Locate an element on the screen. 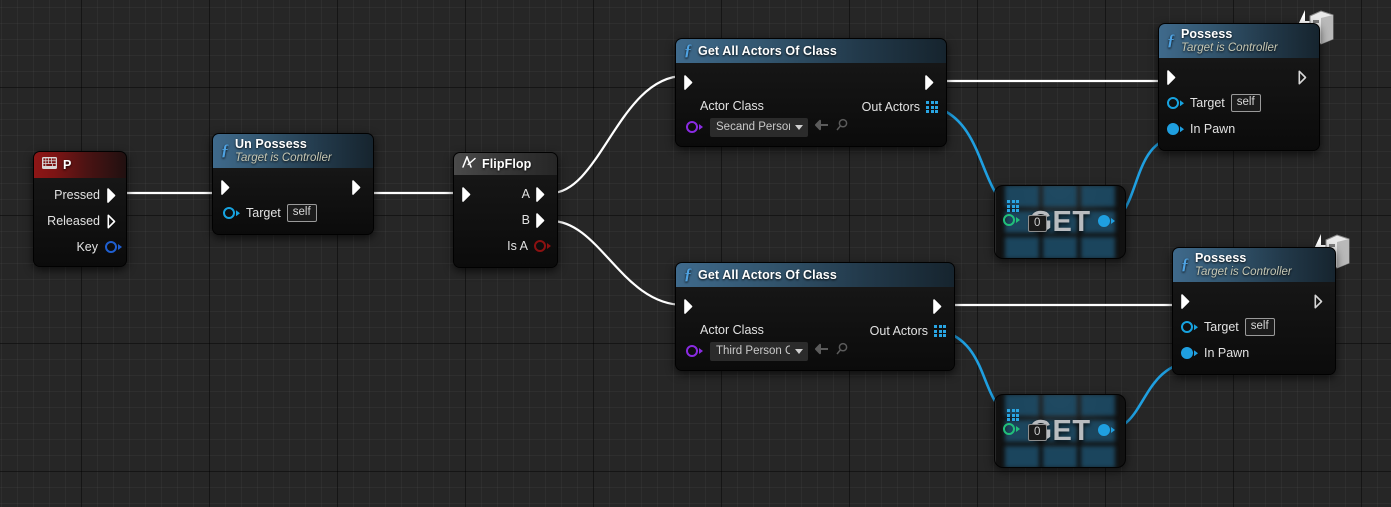  exec-wire-flipflop-b-to-getallactors-bottom is located at coordinates (617, 263).